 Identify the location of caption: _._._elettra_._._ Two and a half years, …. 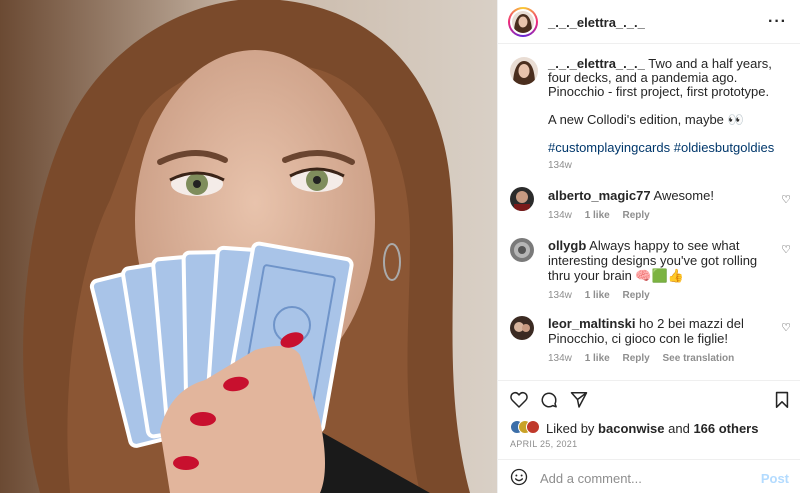
(668, 115).